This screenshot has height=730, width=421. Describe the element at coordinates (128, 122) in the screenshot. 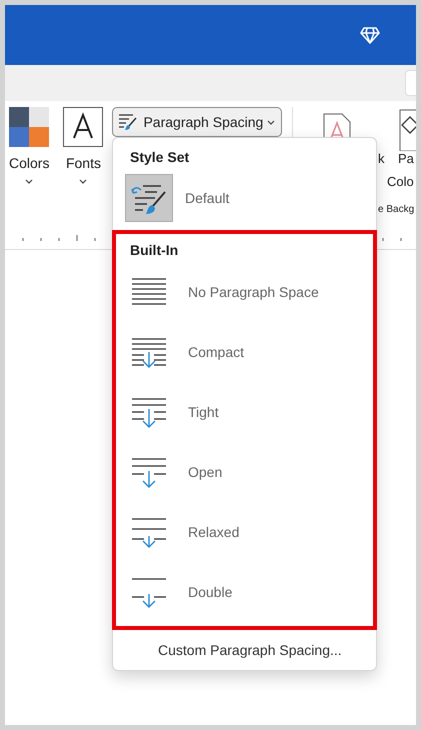

I see `paragraph-brush-icon` at that location.